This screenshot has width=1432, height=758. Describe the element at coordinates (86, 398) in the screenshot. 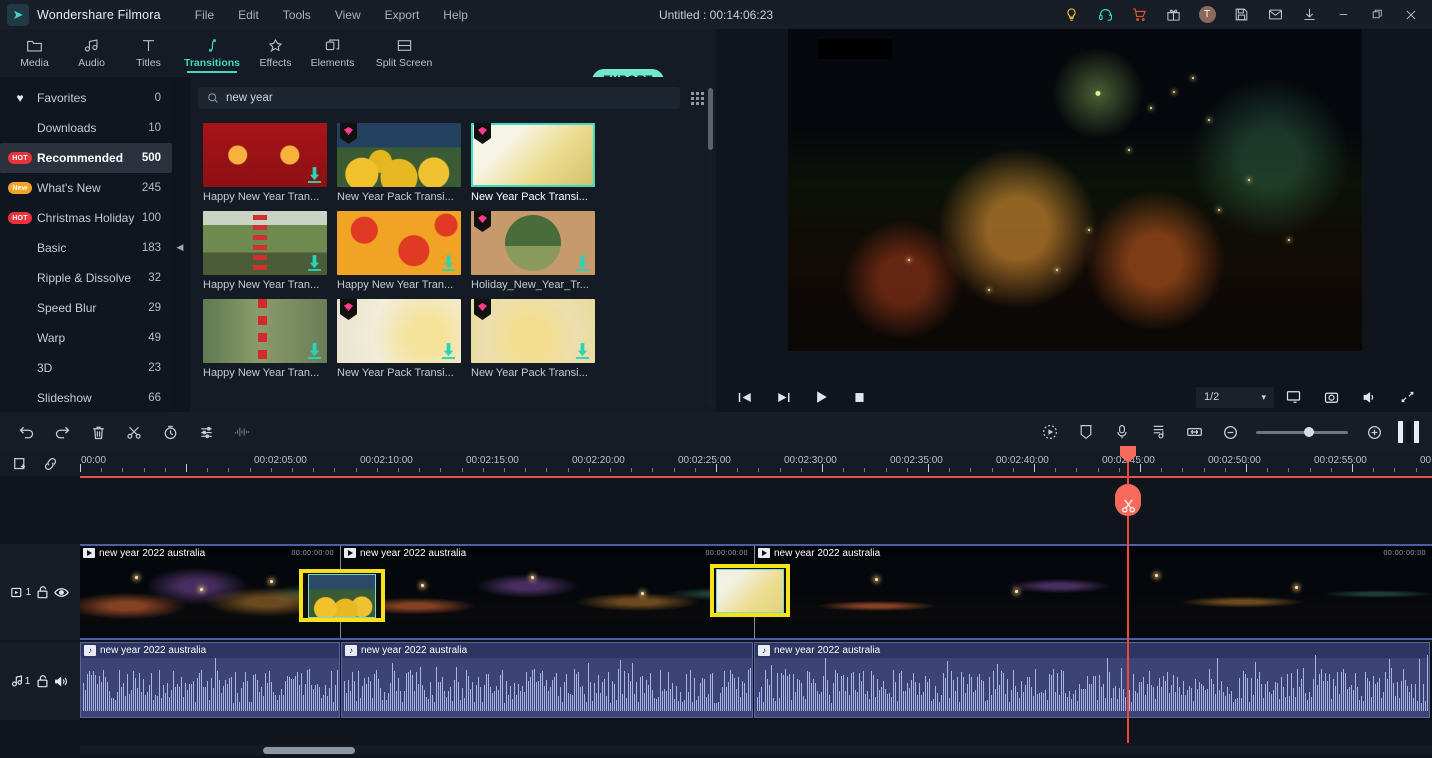

I see `sidebar-item-slideshow: Slideshow 66` at that location.